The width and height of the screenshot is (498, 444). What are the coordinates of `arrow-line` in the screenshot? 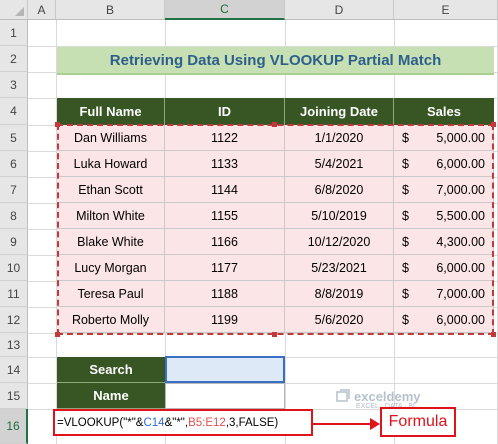 It's located at (343, 424).